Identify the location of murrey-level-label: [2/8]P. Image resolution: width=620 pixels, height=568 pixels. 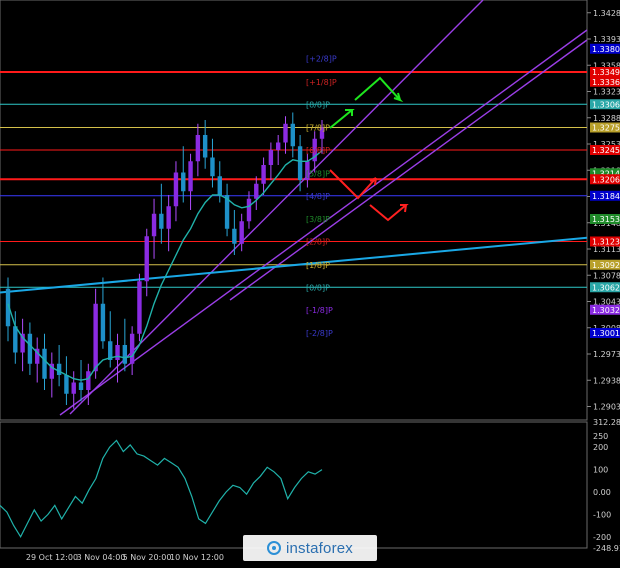
(318, 242).